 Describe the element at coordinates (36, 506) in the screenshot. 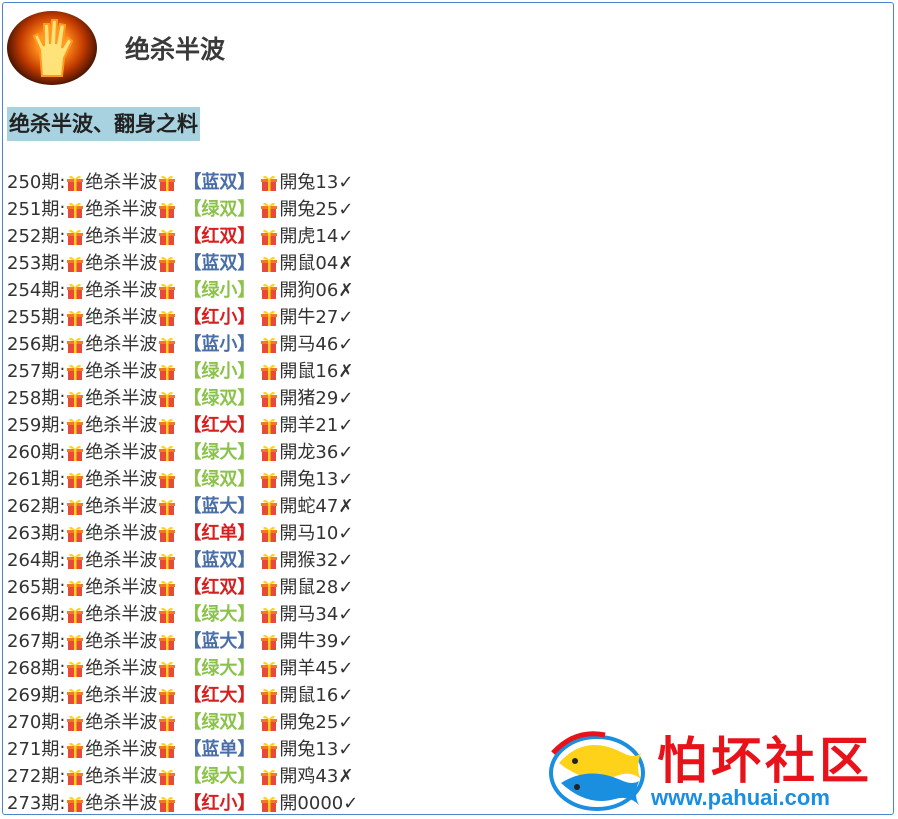

I see `period-label: 262期:` at that location.